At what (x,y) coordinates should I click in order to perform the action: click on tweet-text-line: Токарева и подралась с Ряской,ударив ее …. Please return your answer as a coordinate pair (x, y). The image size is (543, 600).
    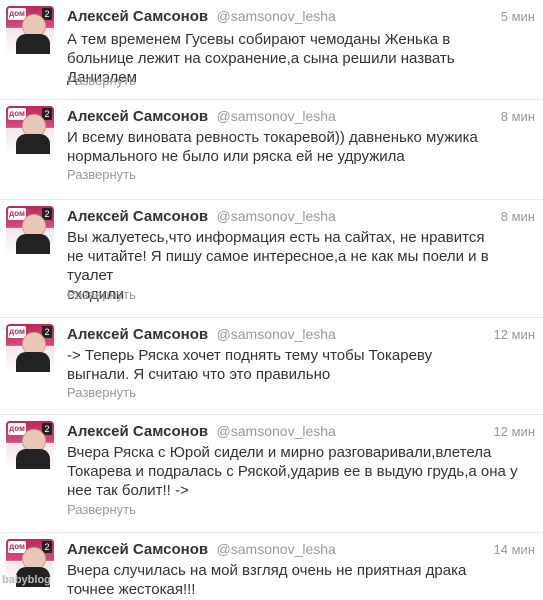
    Looking at the image, I should click on (292, 471).